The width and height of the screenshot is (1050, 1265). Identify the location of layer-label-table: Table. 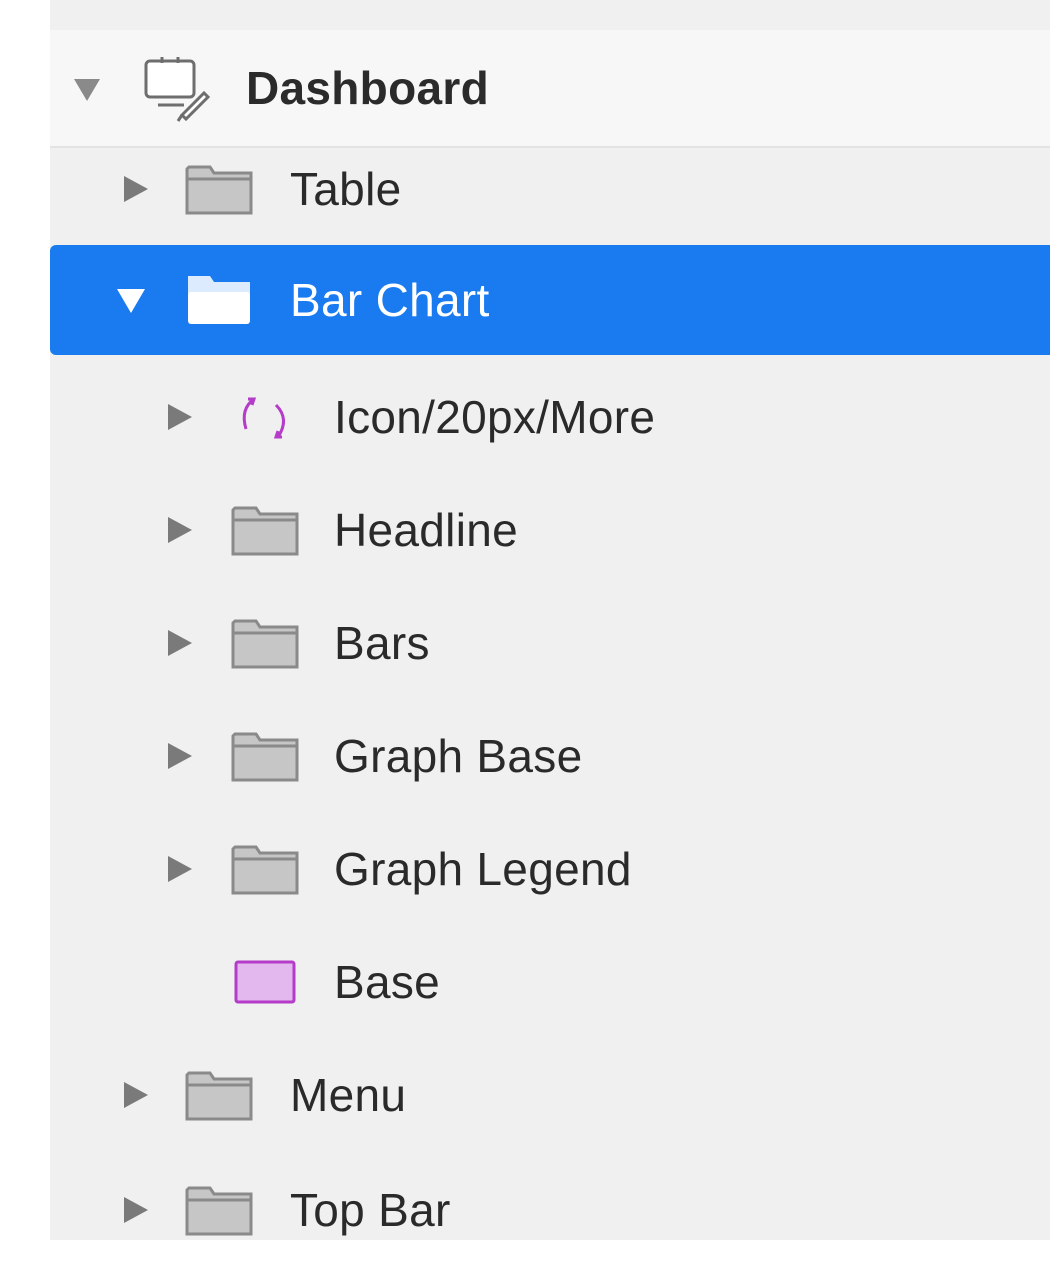
(346, 189).